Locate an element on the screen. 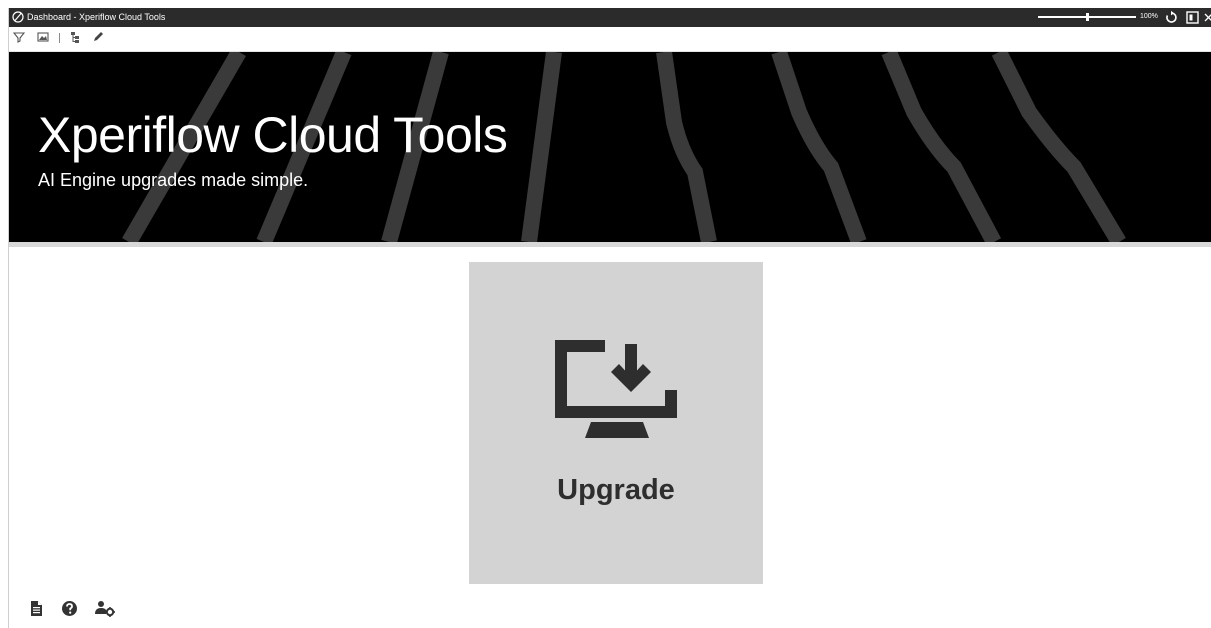 Image resolution: width=1211 pixels, height=628 pixels. upgrade-tile-button: Upgrade is located at coordinates (616, 423).